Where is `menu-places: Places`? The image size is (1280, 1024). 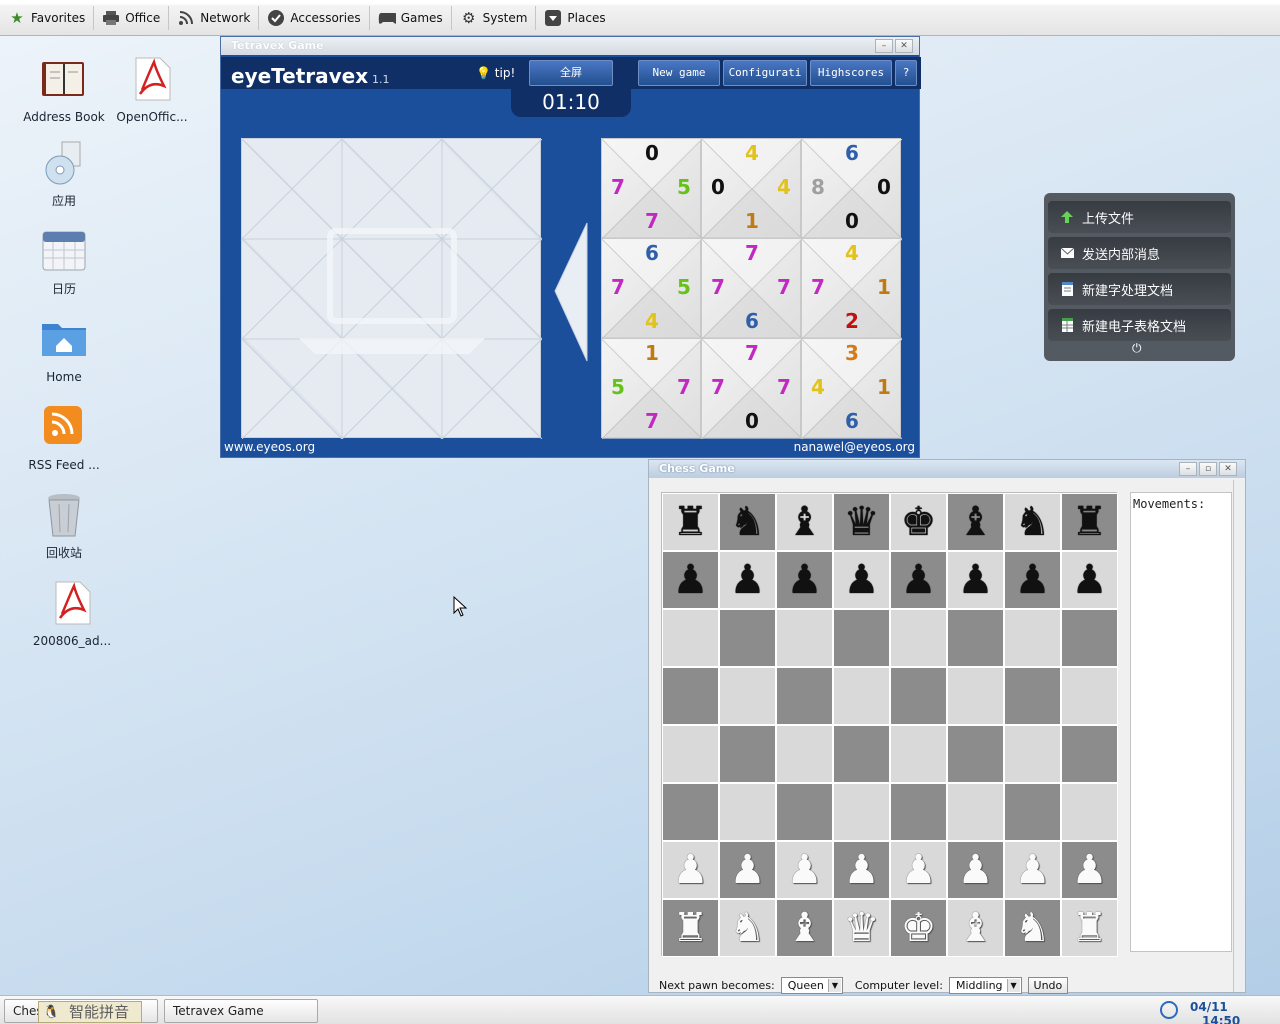
menu-places: Places is located at coordinates (574, 18).